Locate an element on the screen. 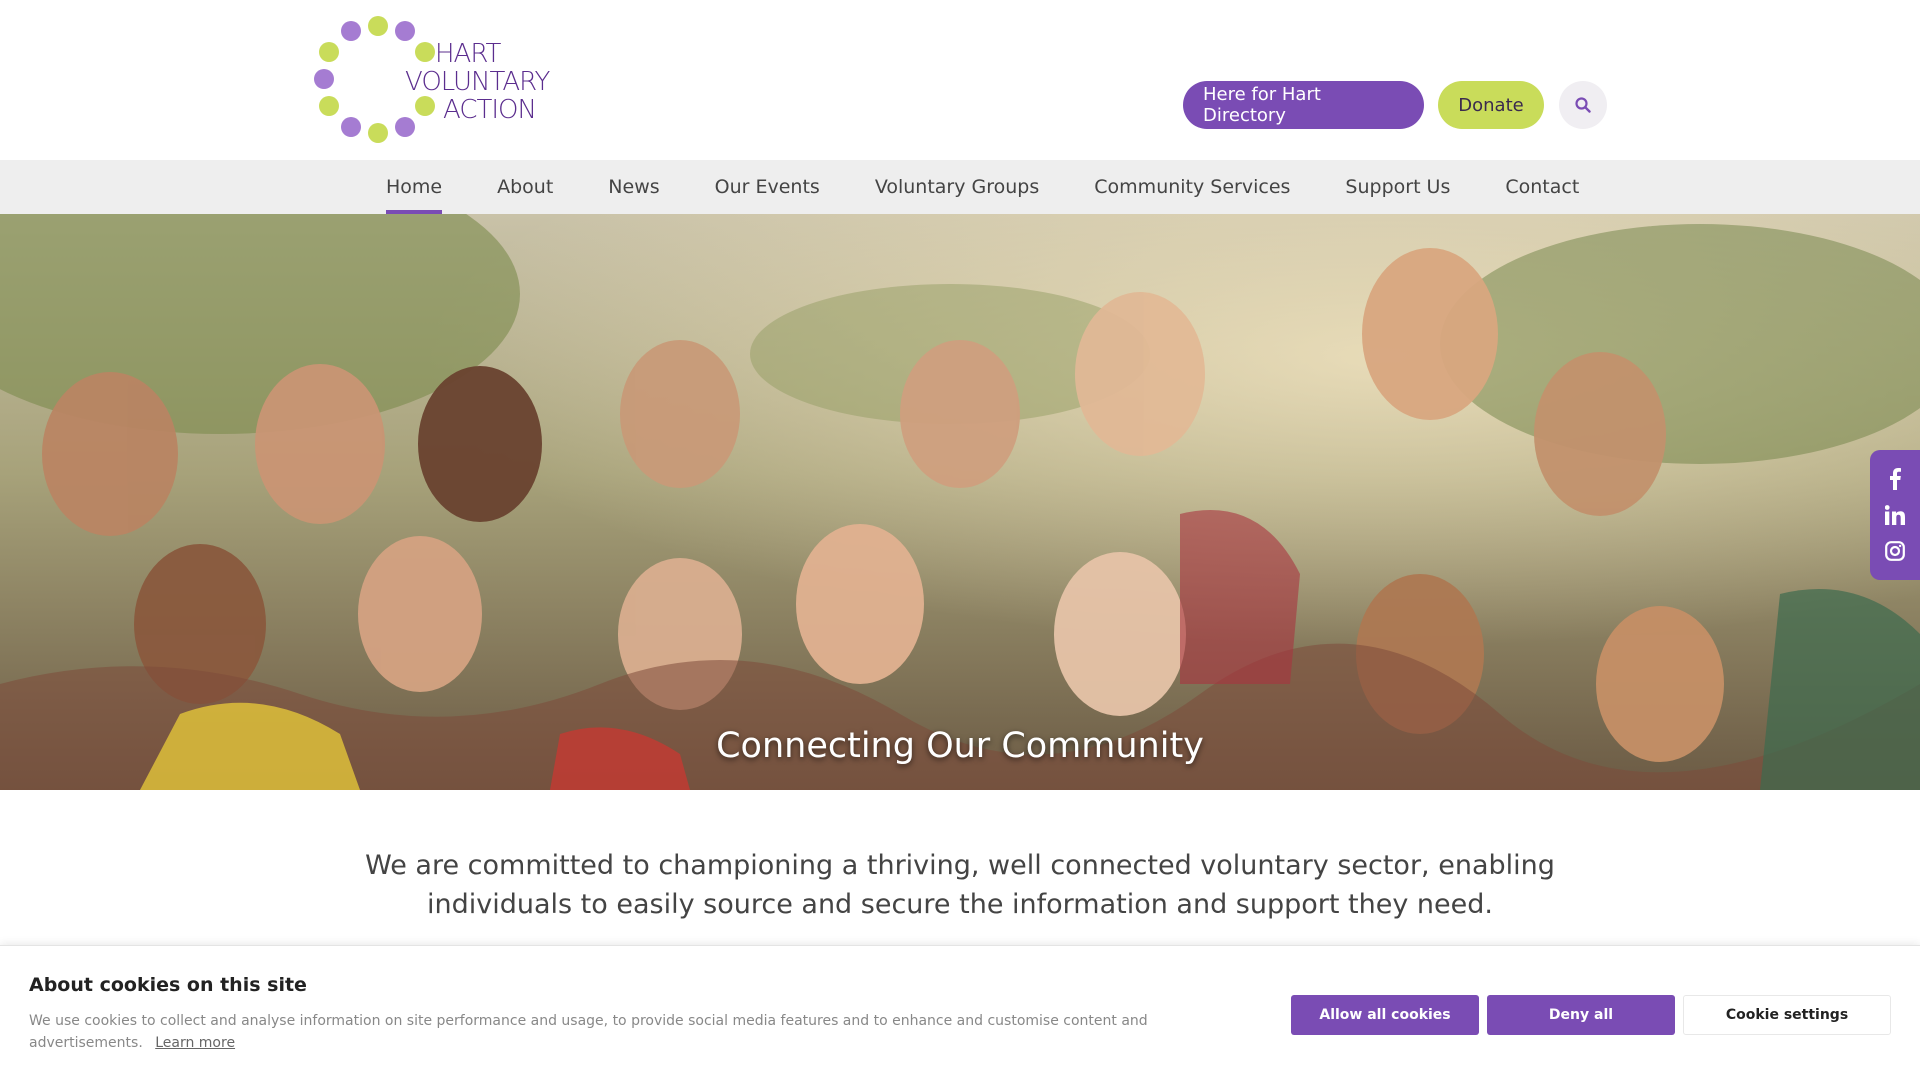 This screenshot has width=1920, height=1080. social-links is located at coordinates (1895, 515).